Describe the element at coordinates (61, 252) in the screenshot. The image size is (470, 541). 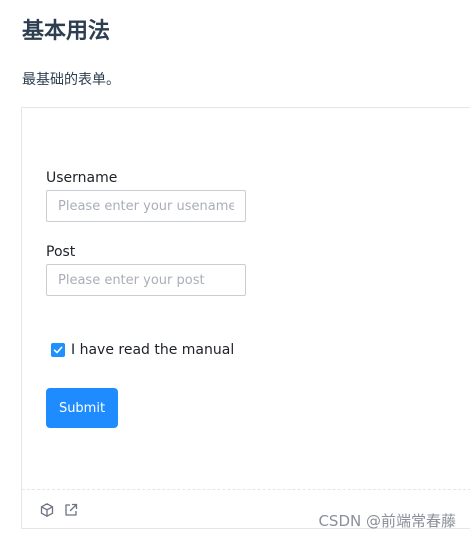
I see `post-label: Post` at that location.